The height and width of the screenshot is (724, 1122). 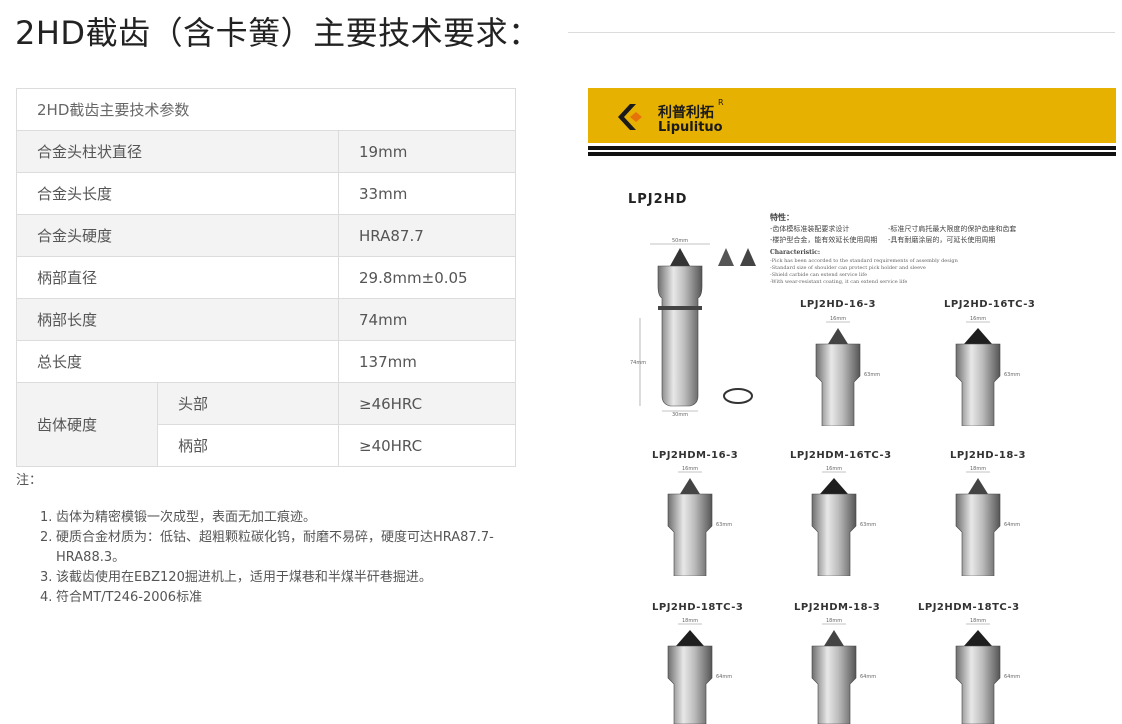 I want to click on table-row: 合金头长度 33mm, so click(x=266, y=193).